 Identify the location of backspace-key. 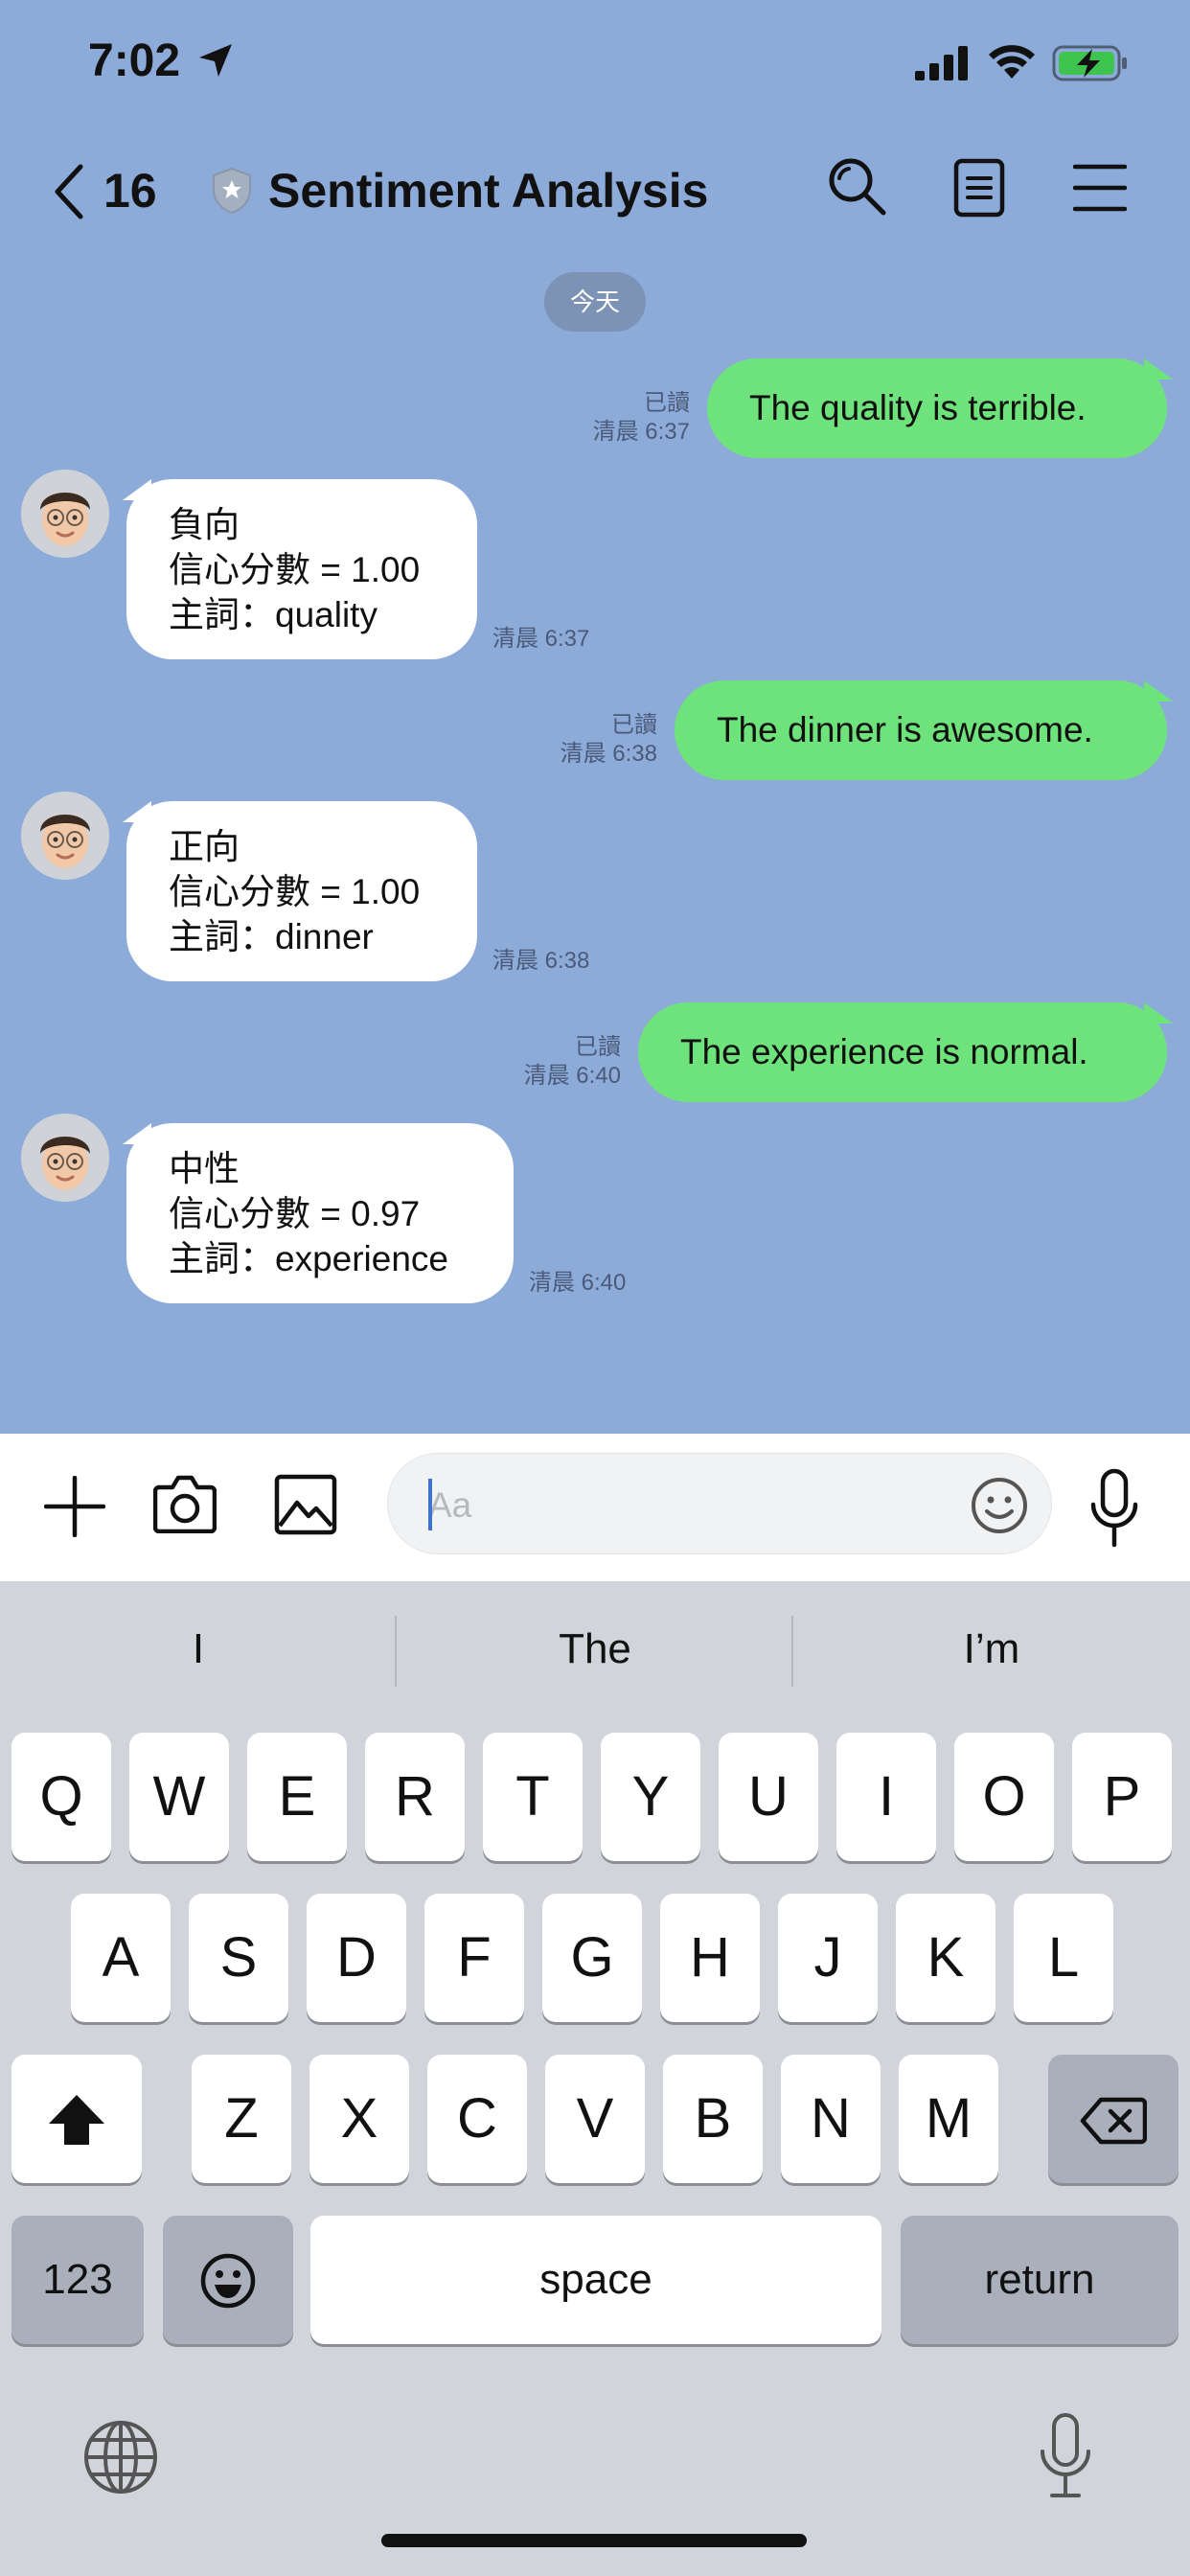
(1113, 2119).